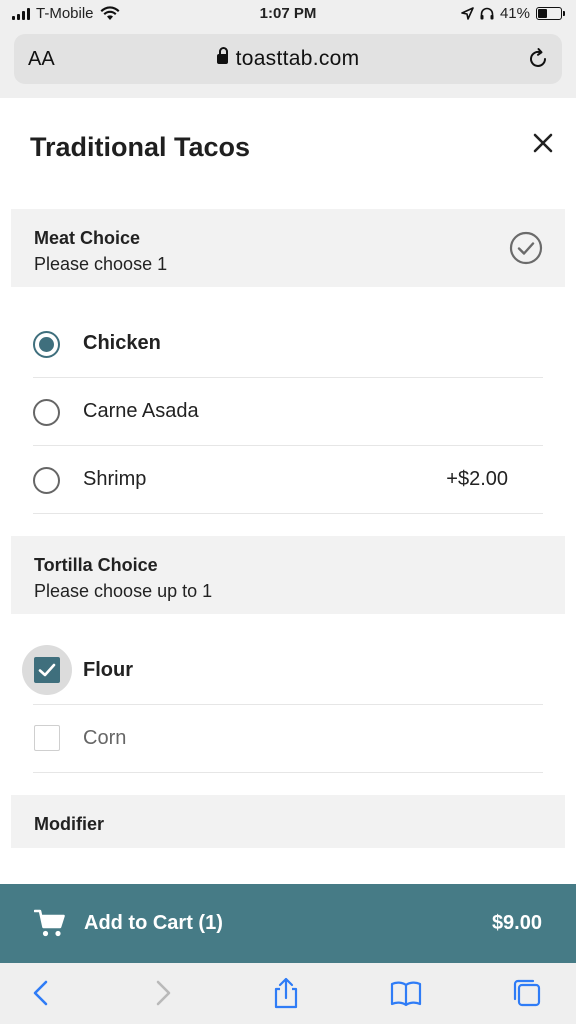  I want to click on section-instruction: Please choose up to 1, so click(123, 591).